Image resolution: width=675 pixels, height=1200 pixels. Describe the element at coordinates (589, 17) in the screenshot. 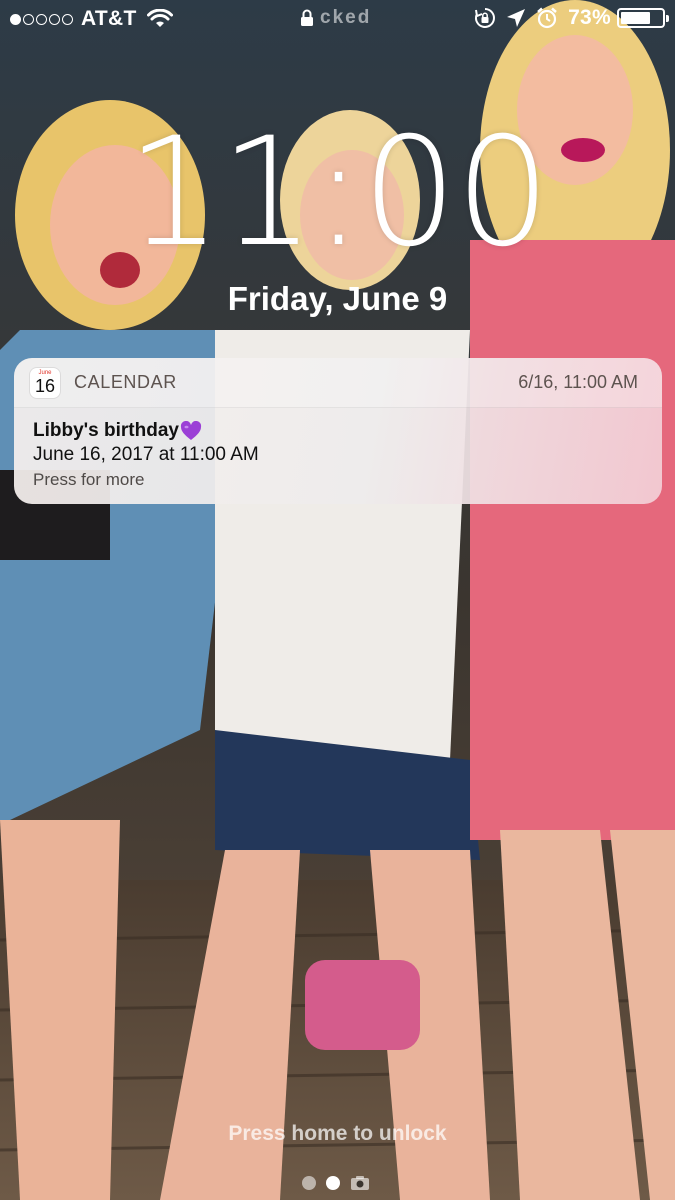

I see `battery-percentage: 73%` at that location.